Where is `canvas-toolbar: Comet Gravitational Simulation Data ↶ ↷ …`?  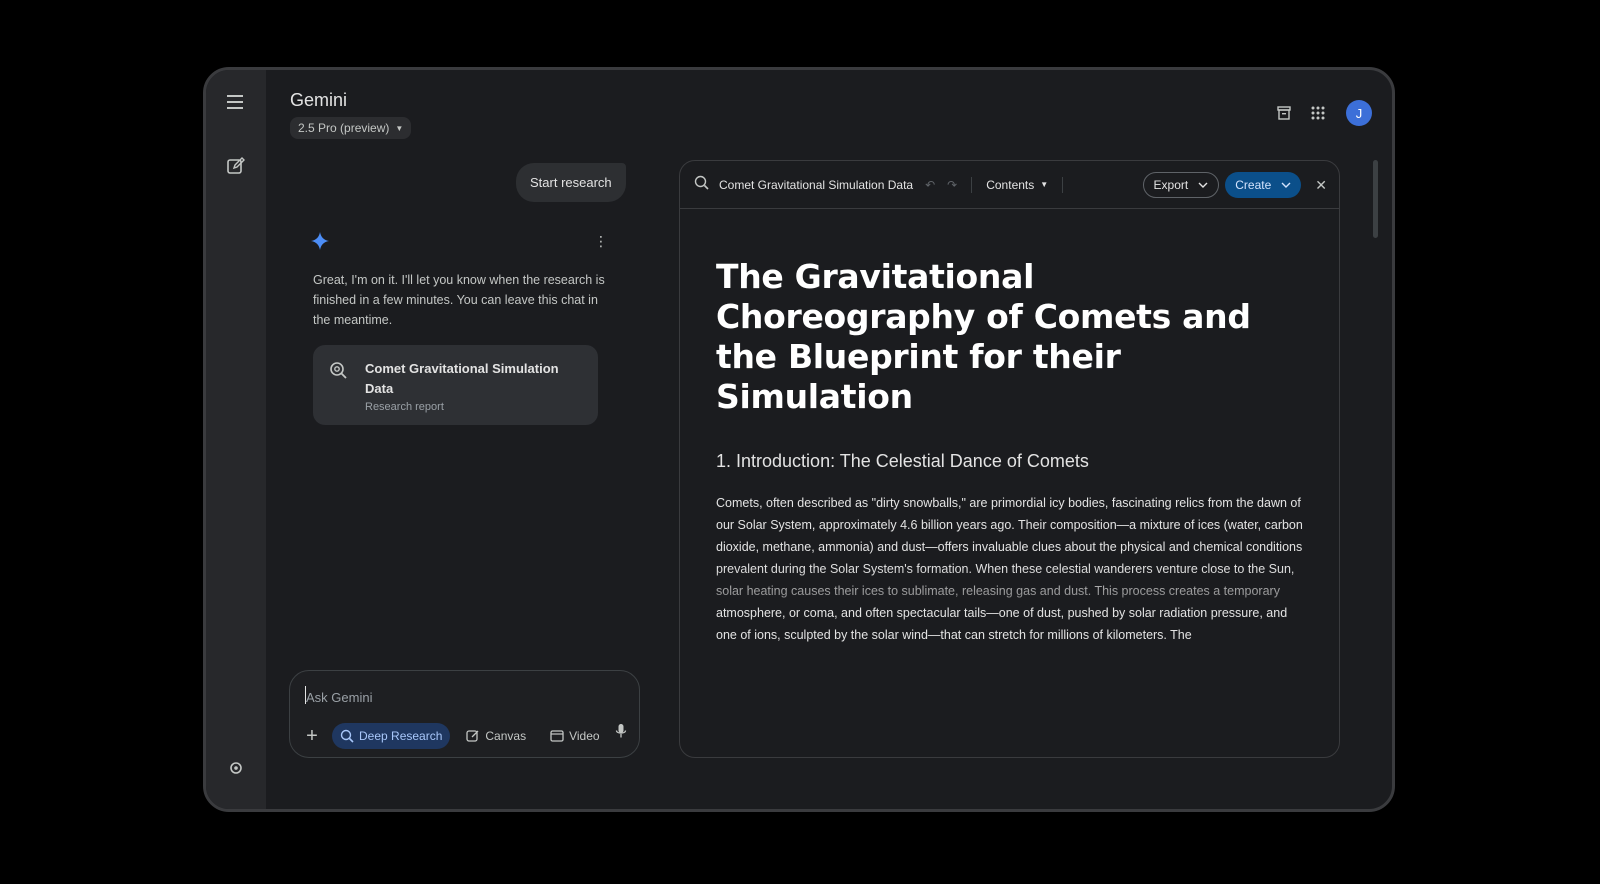 canvas-toolbar: Comet Gravitational Simulation Data ↶ ↷ … is located at coordinates (1009, 185).